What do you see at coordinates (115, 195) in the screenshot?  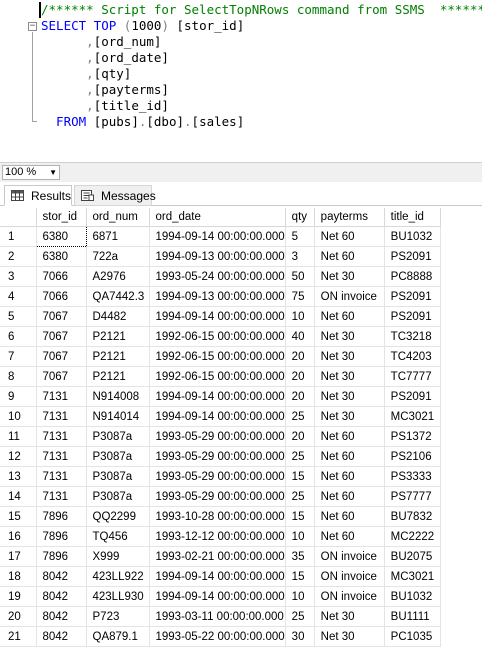 I see `tab-messages: Messages` at bounding box center [115, 195].